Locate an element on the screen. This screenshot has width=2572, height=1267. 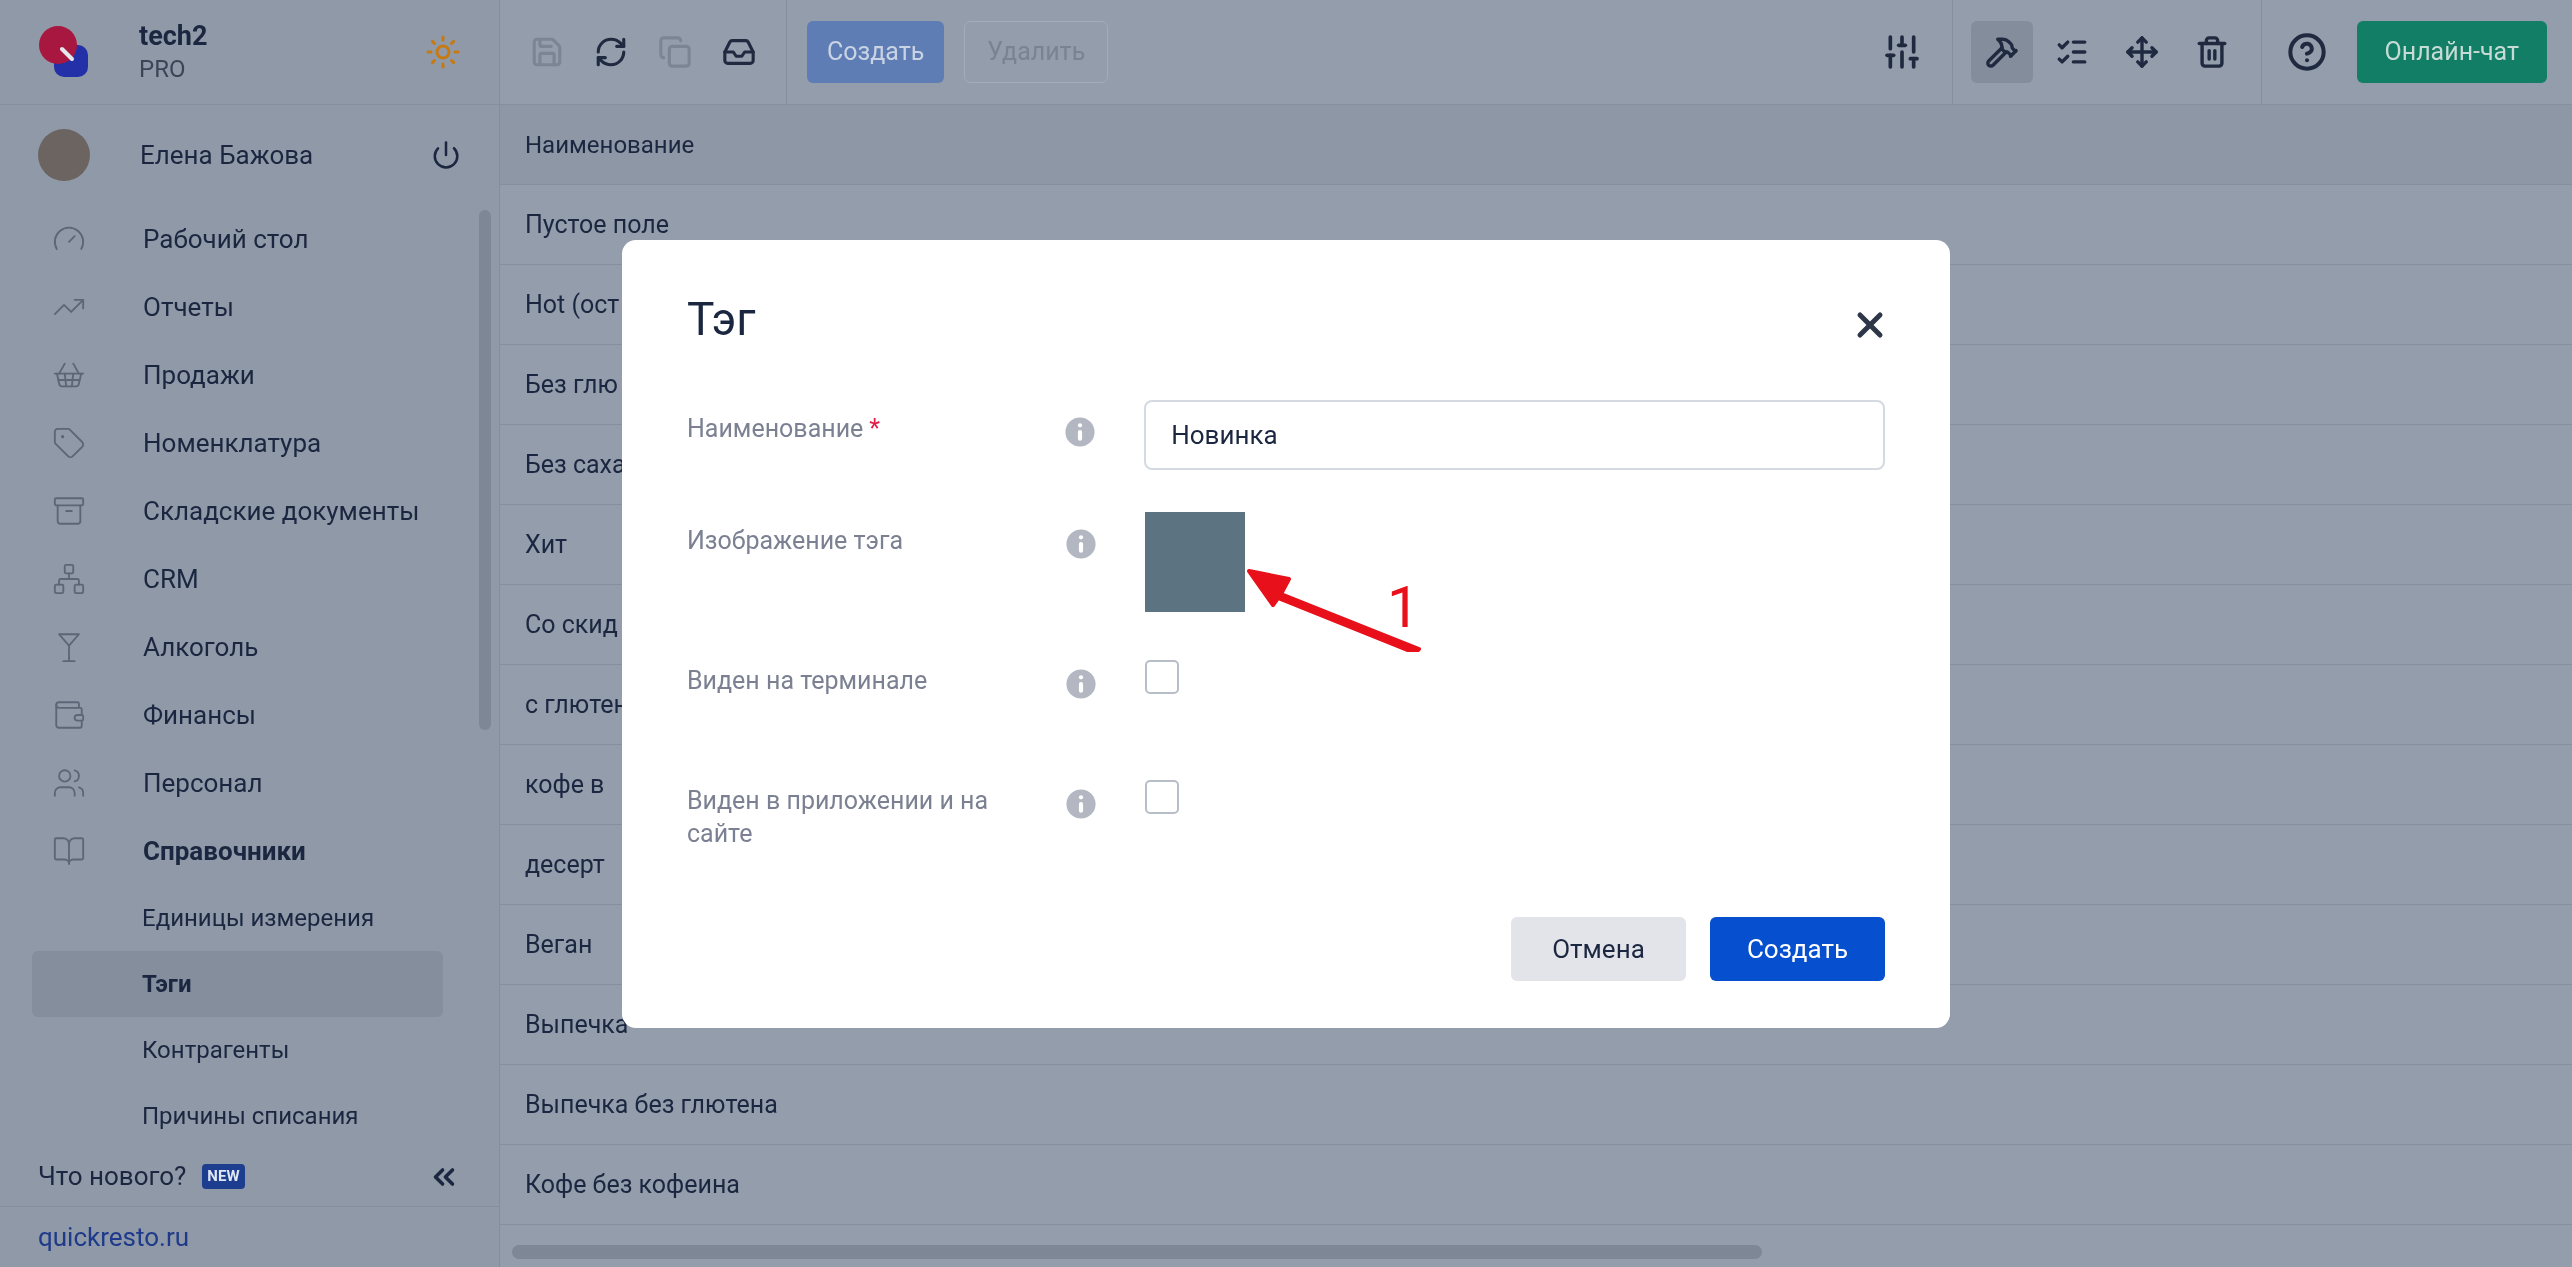
hammer-icon is located at coordinates (2001, 52).